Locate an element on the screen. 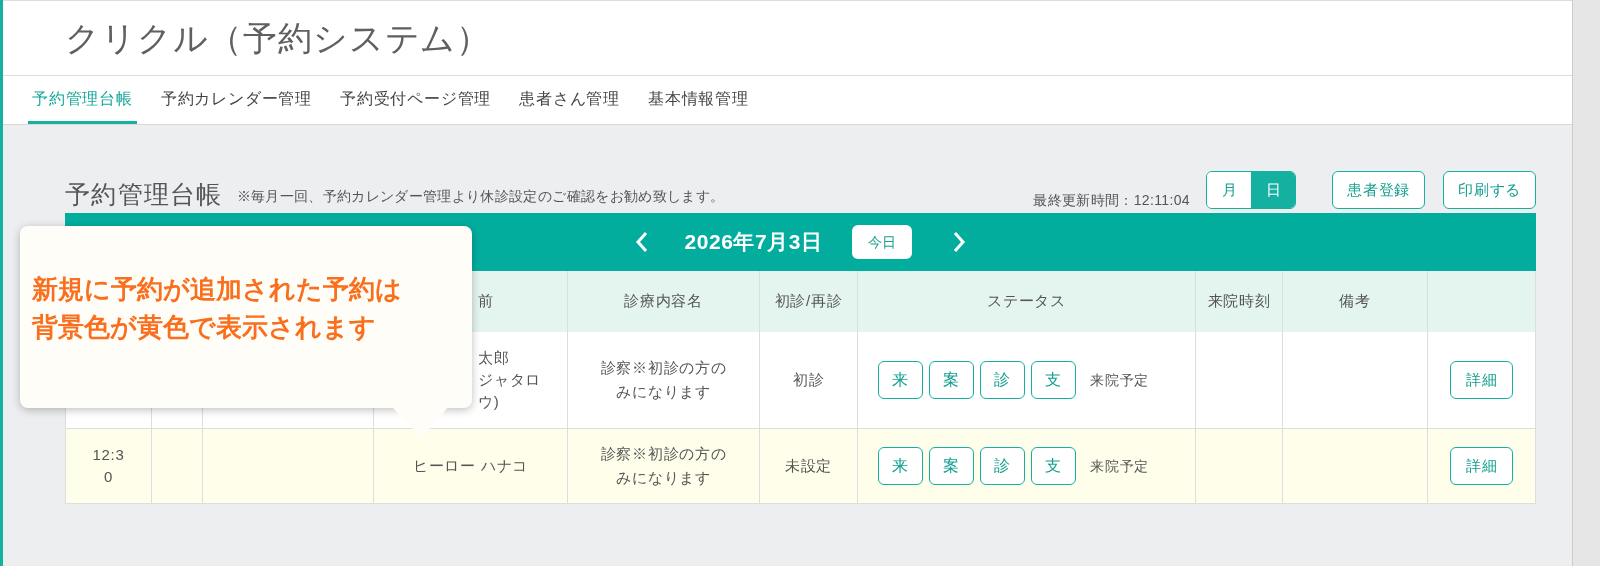  column-header: 来院時刻 is located at coordinates (1239, 301).